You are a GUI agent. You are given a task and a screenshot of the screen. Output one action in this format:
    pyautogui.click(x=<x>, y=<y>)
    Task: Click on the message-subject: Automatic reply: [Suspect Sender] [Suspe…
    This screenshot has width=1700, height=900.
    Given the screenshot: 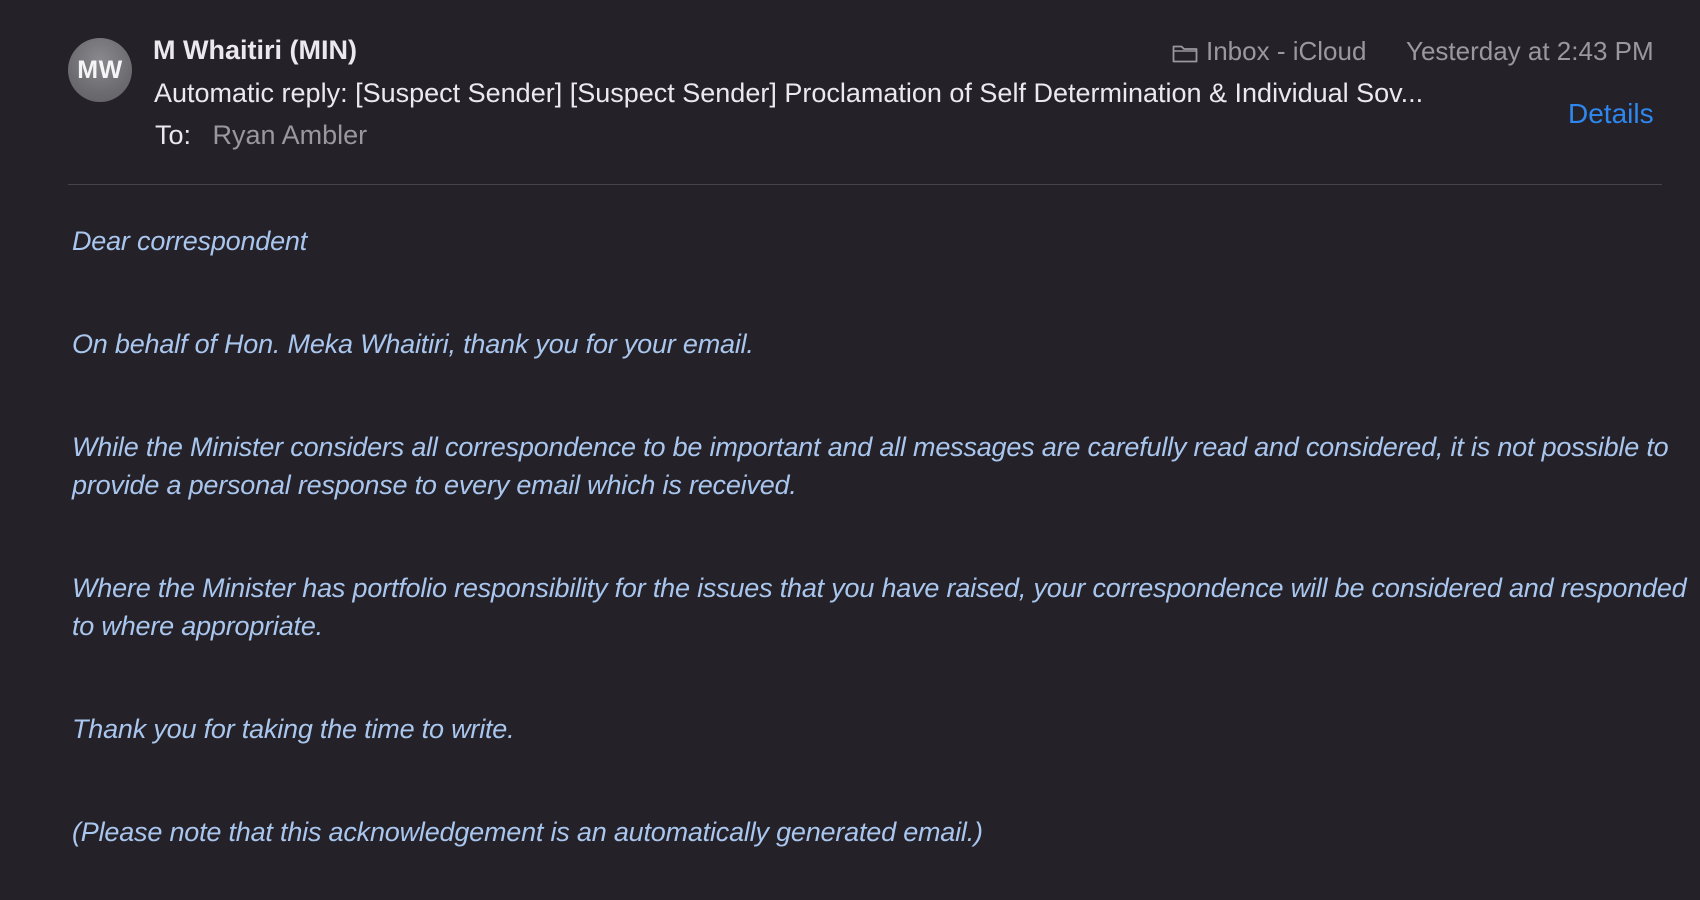 What is the action you would take?
    pyautogui.click(x=789, y=93)
    